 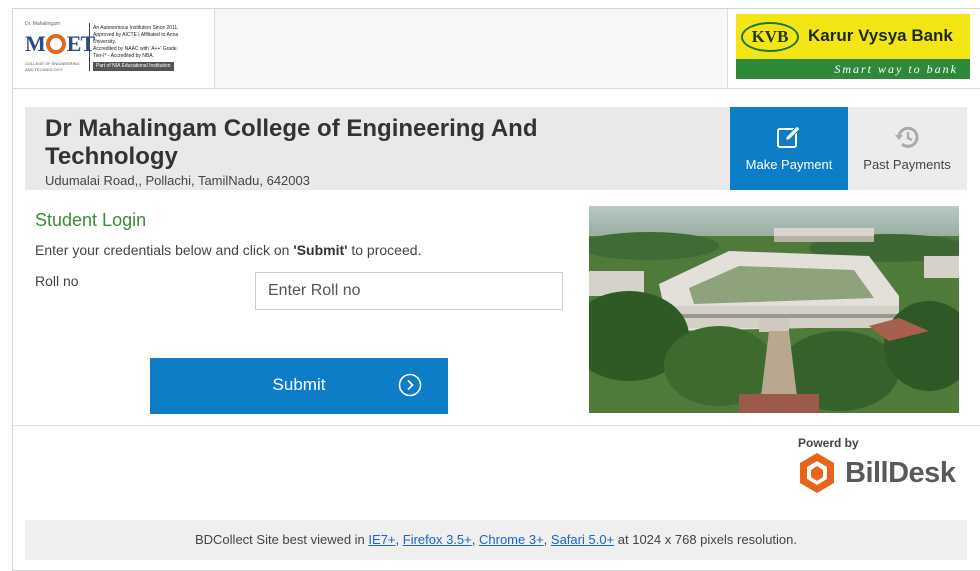 I want to click on bank-logo-cell: KVB Karur Vysya Bank Smart way to bank, so click(x=853, y=48).